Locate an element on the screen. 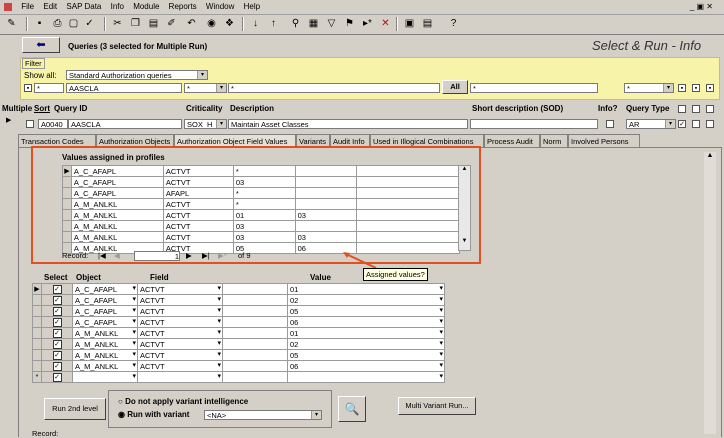  profile-row: A_M_ANLKL ACTVT 03 is located at coordinates (261, 226).